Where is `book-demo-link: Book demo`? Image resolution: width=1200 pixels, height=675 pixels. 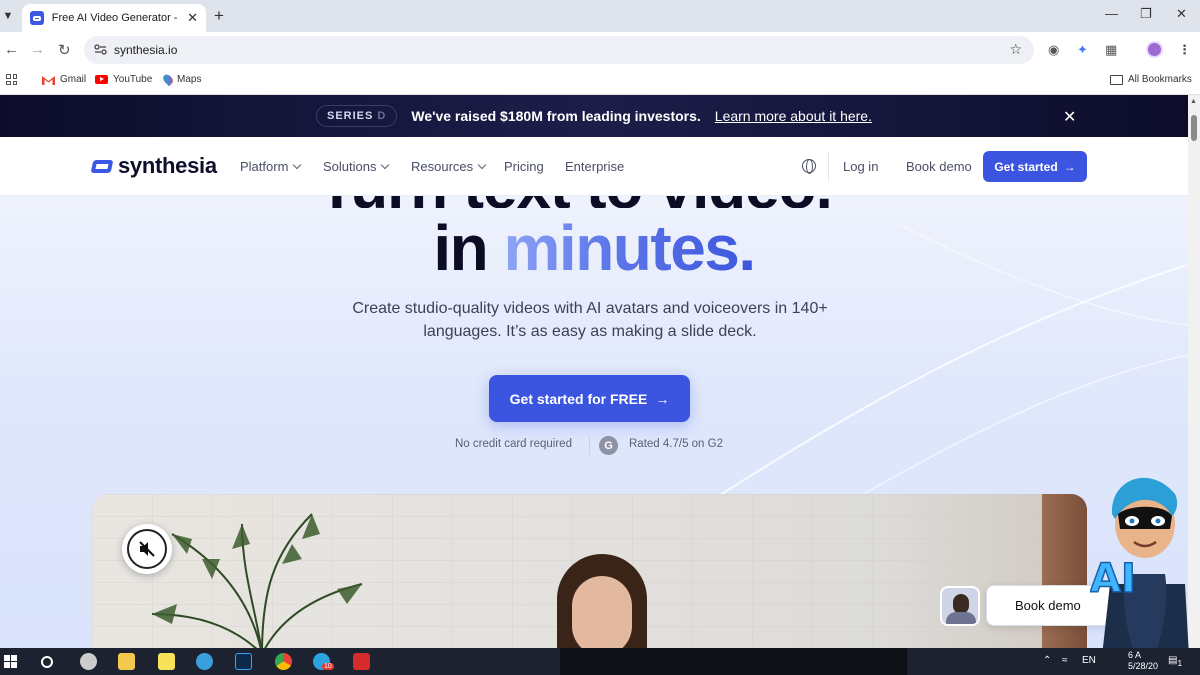 book-demo-link: Book demo is located at coordinates (939, 166).